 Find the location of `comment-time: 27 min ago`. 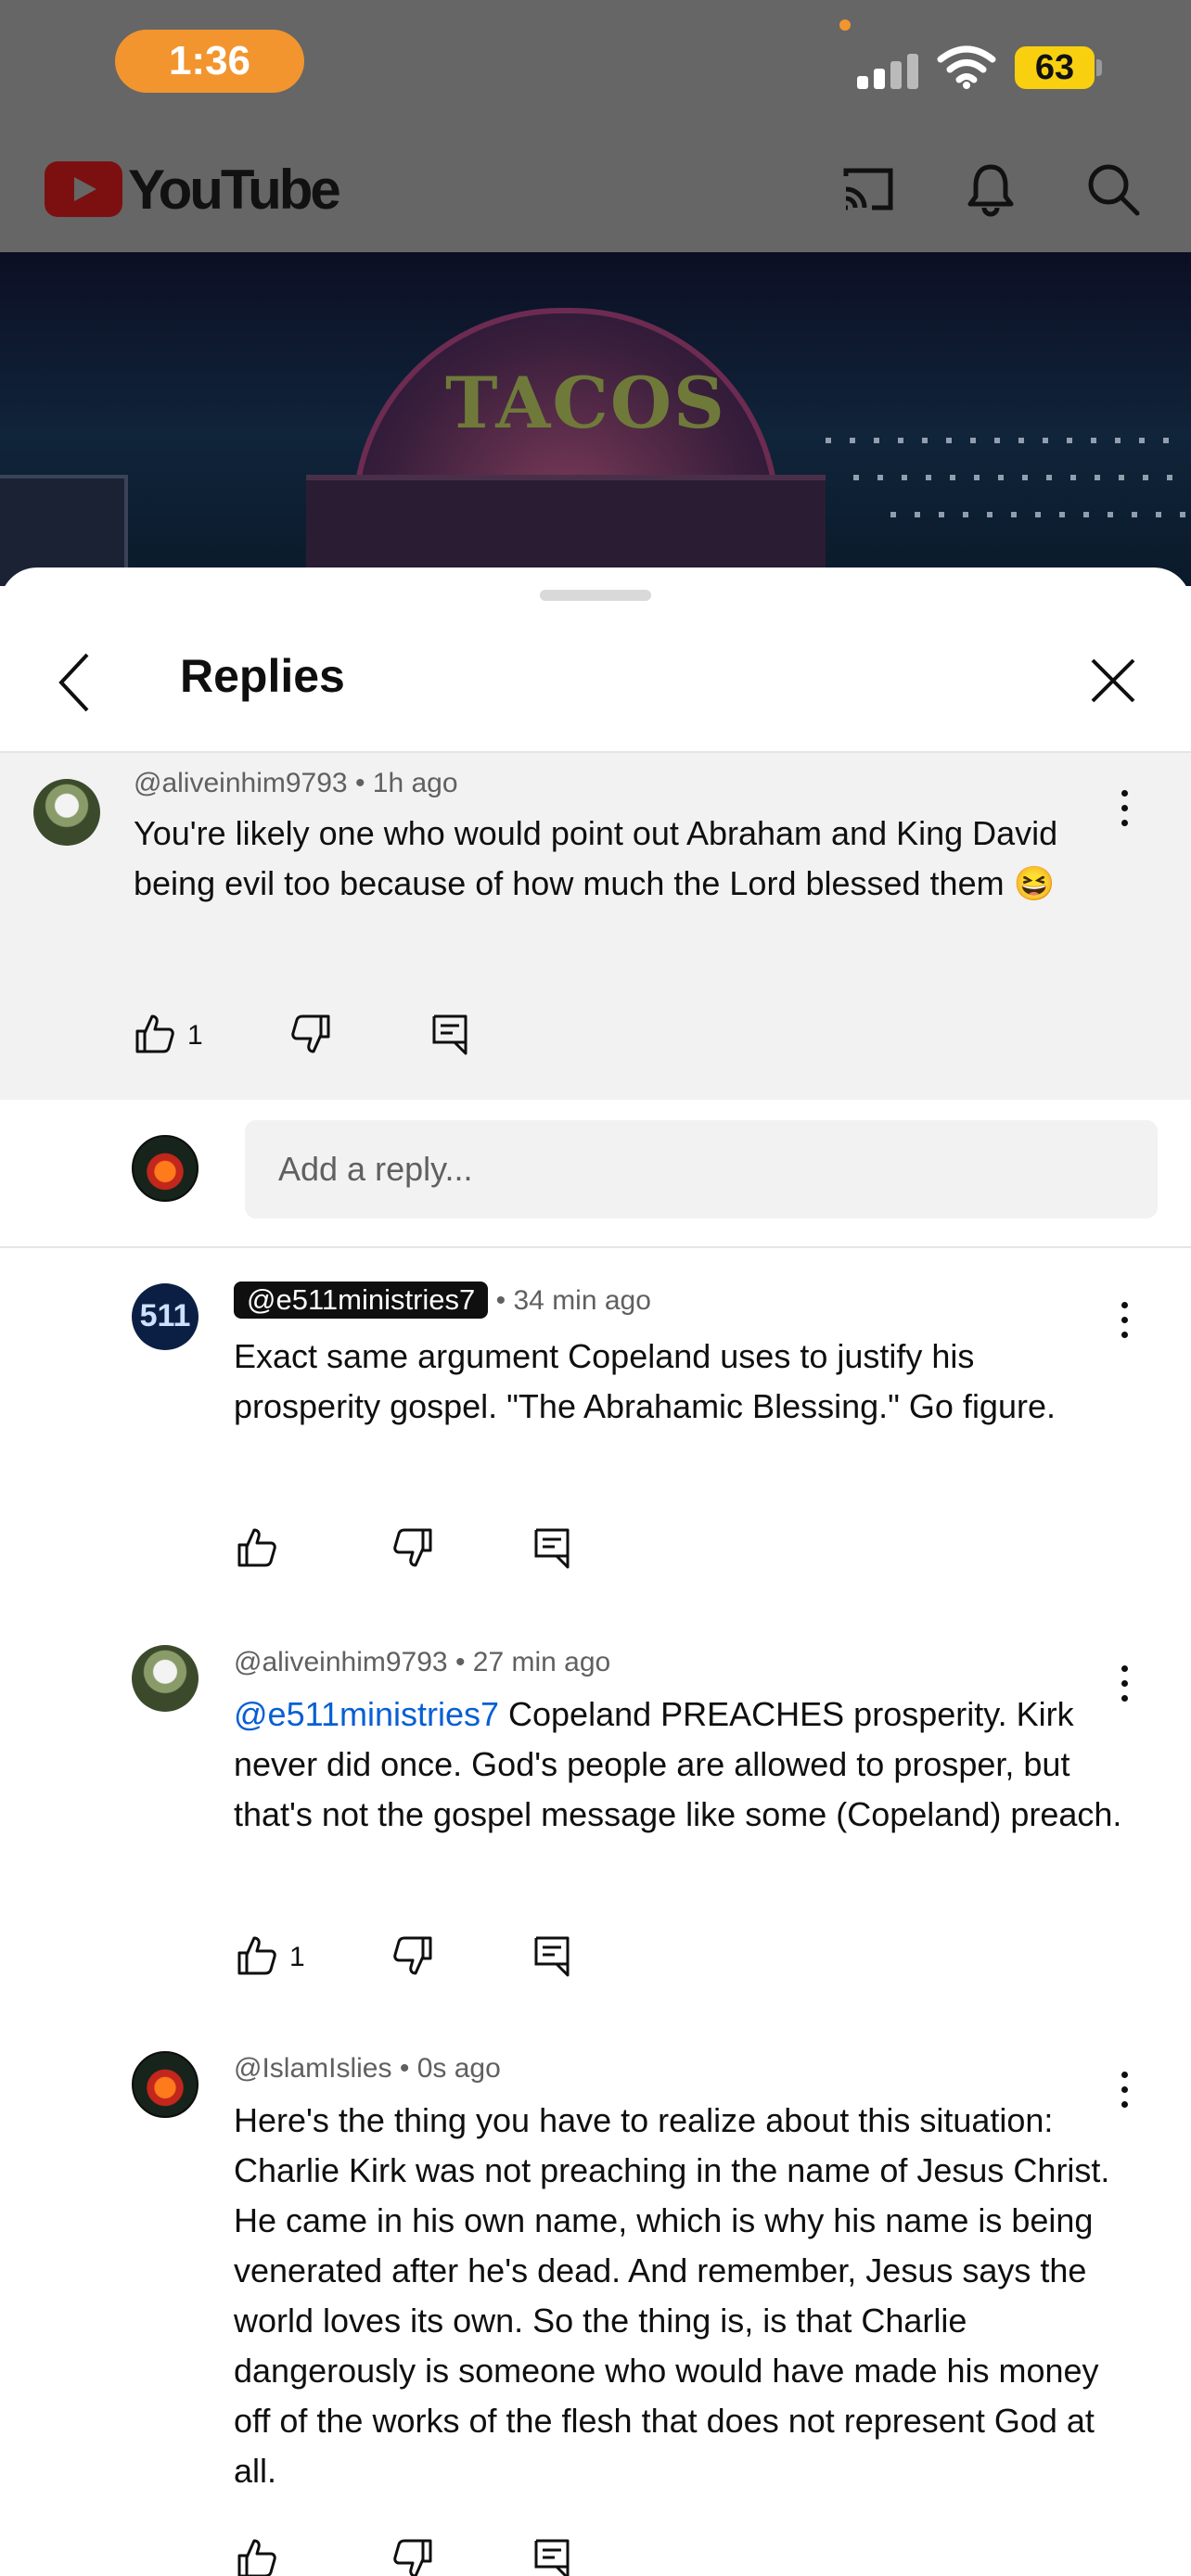

comment-time: 27 min ago is located at coordinates (541, 1662).